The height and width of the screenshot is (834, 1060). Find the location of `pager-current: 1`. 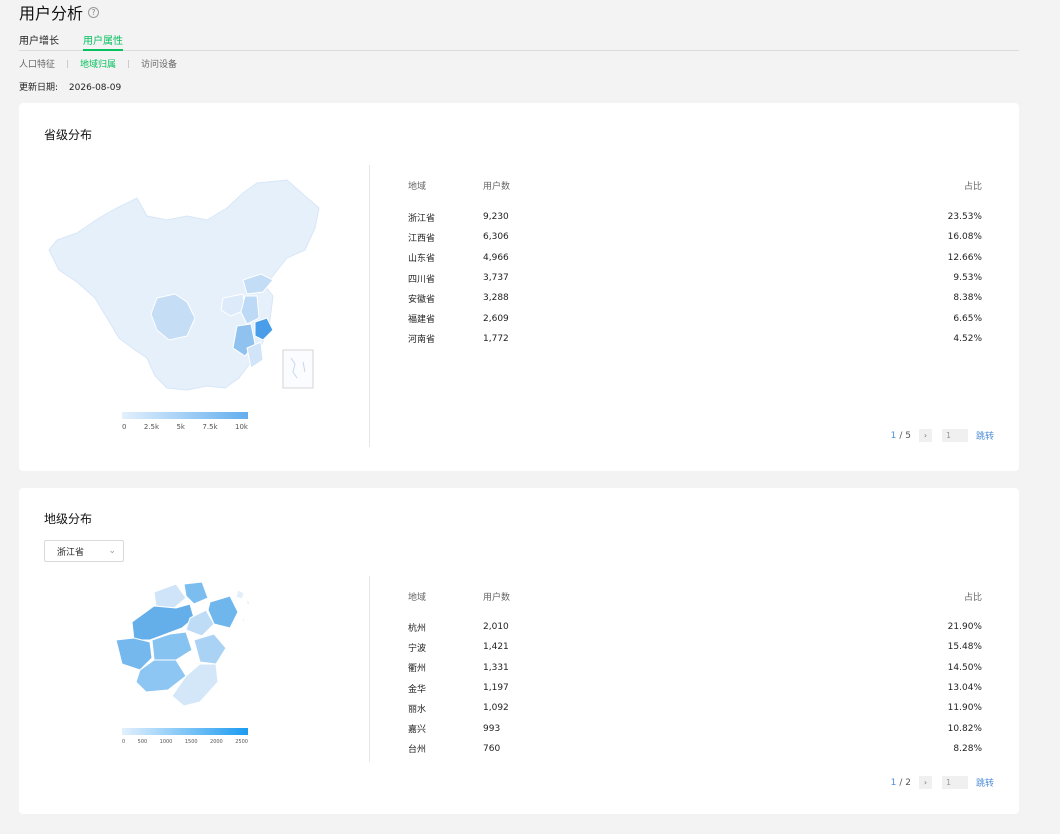

pager-current: 1 is located at coordinates (893, 435).